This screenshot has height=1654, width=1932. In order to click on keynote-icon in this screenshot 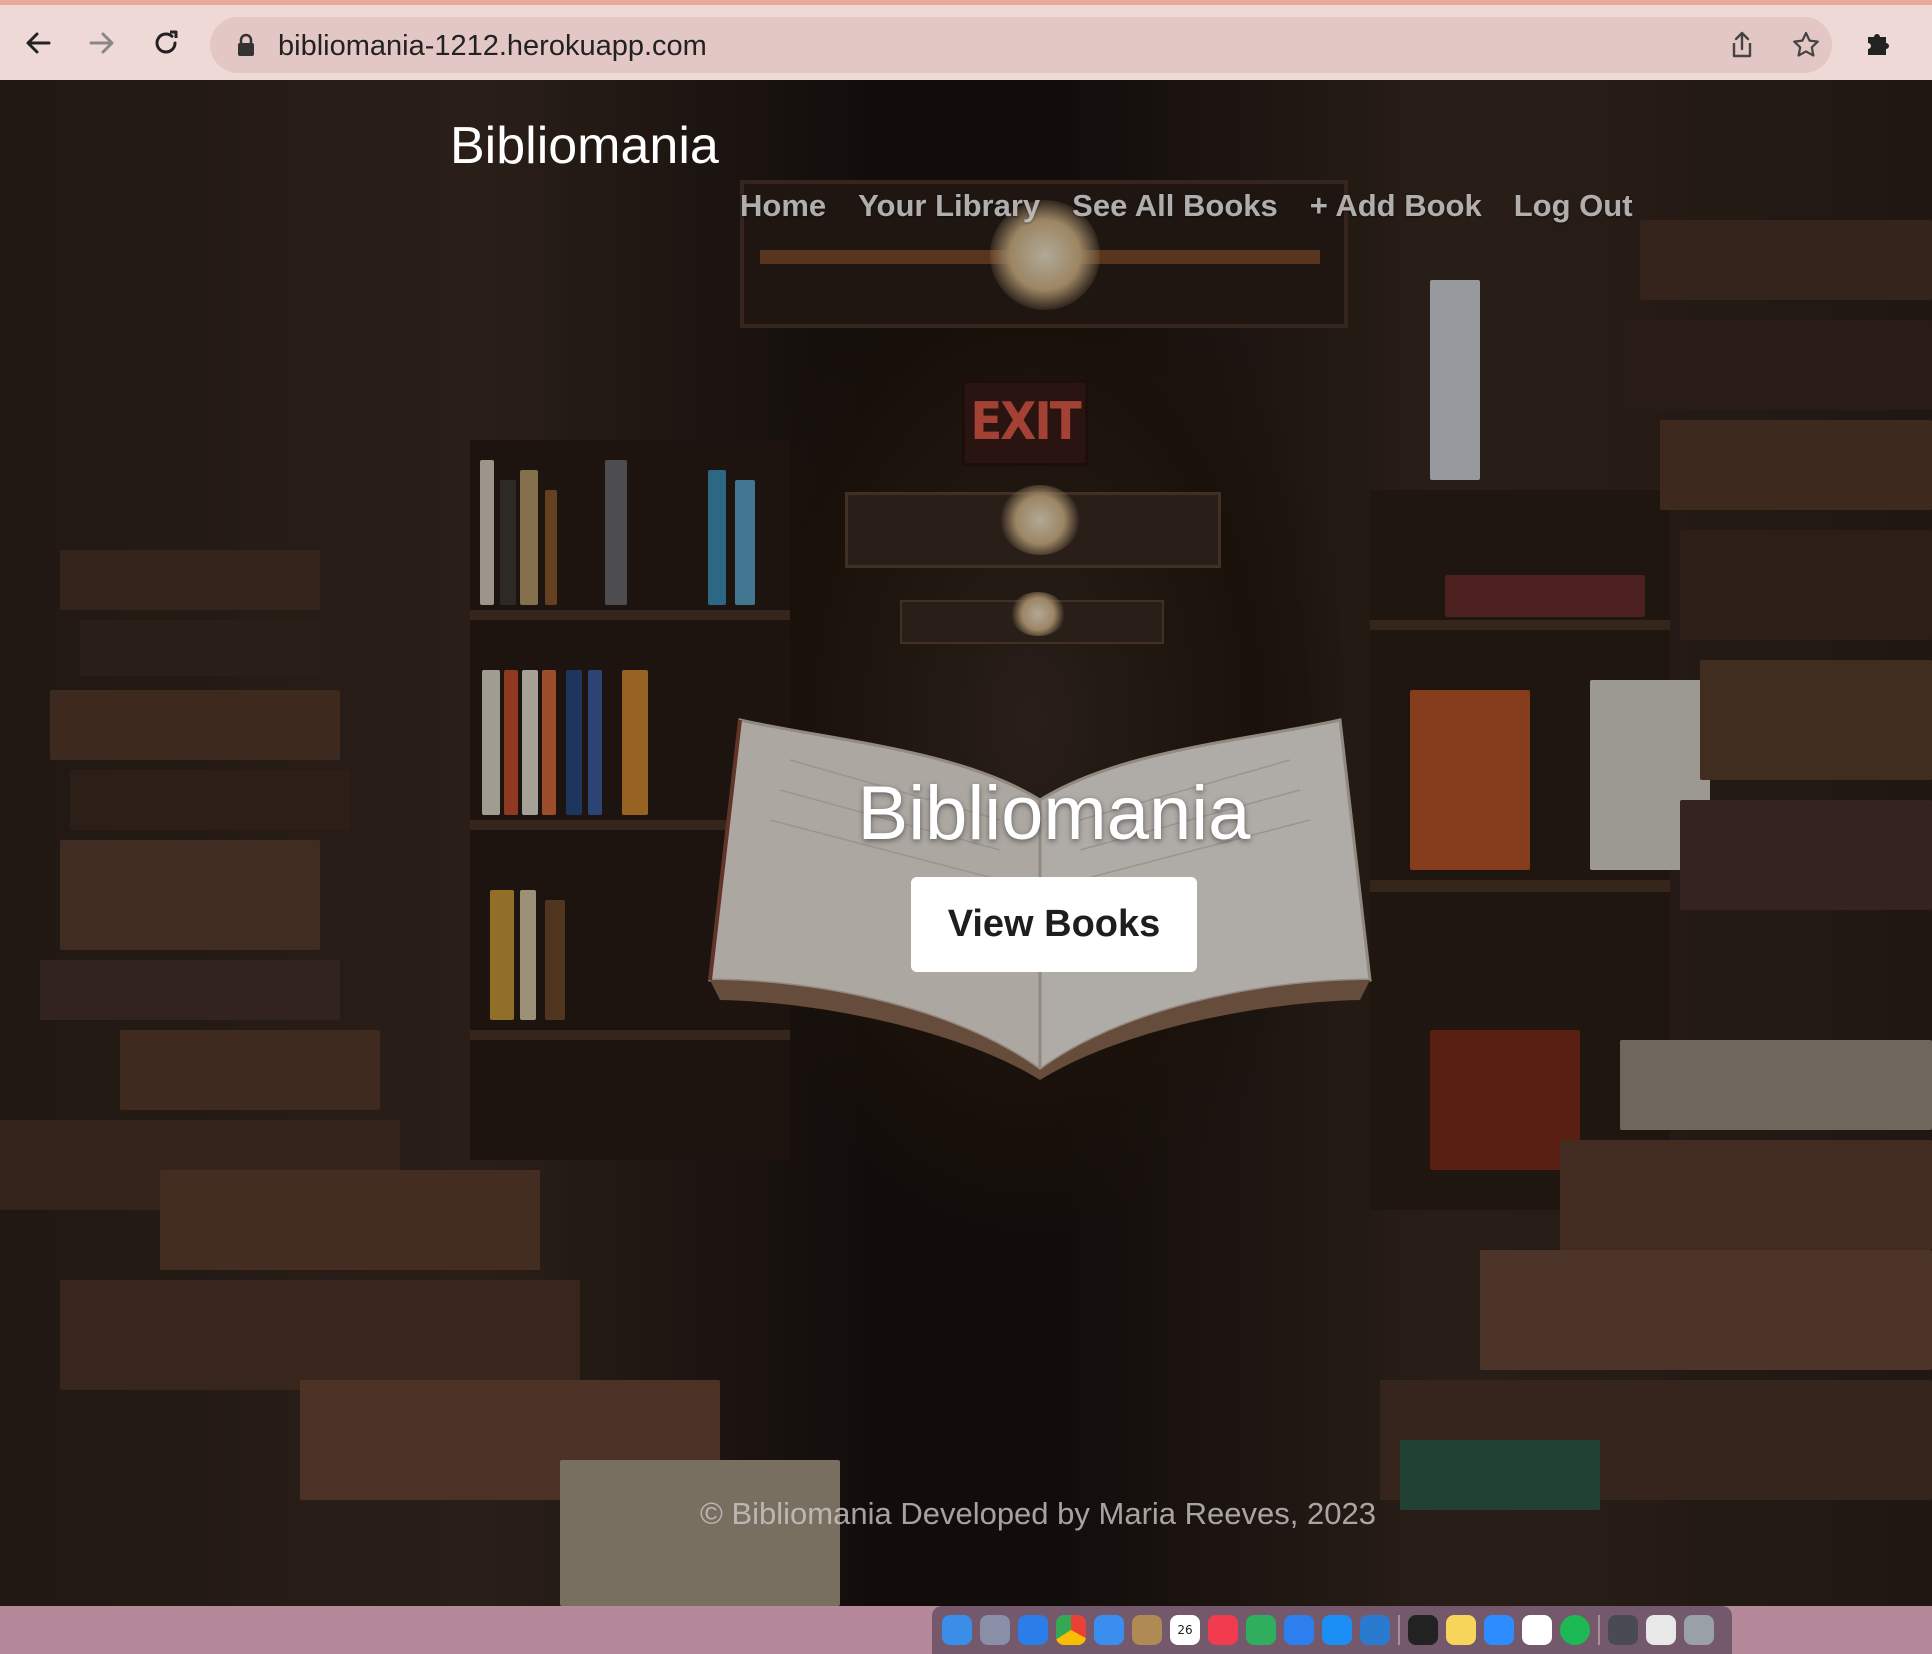, I will do `click(1299, 1630)`.